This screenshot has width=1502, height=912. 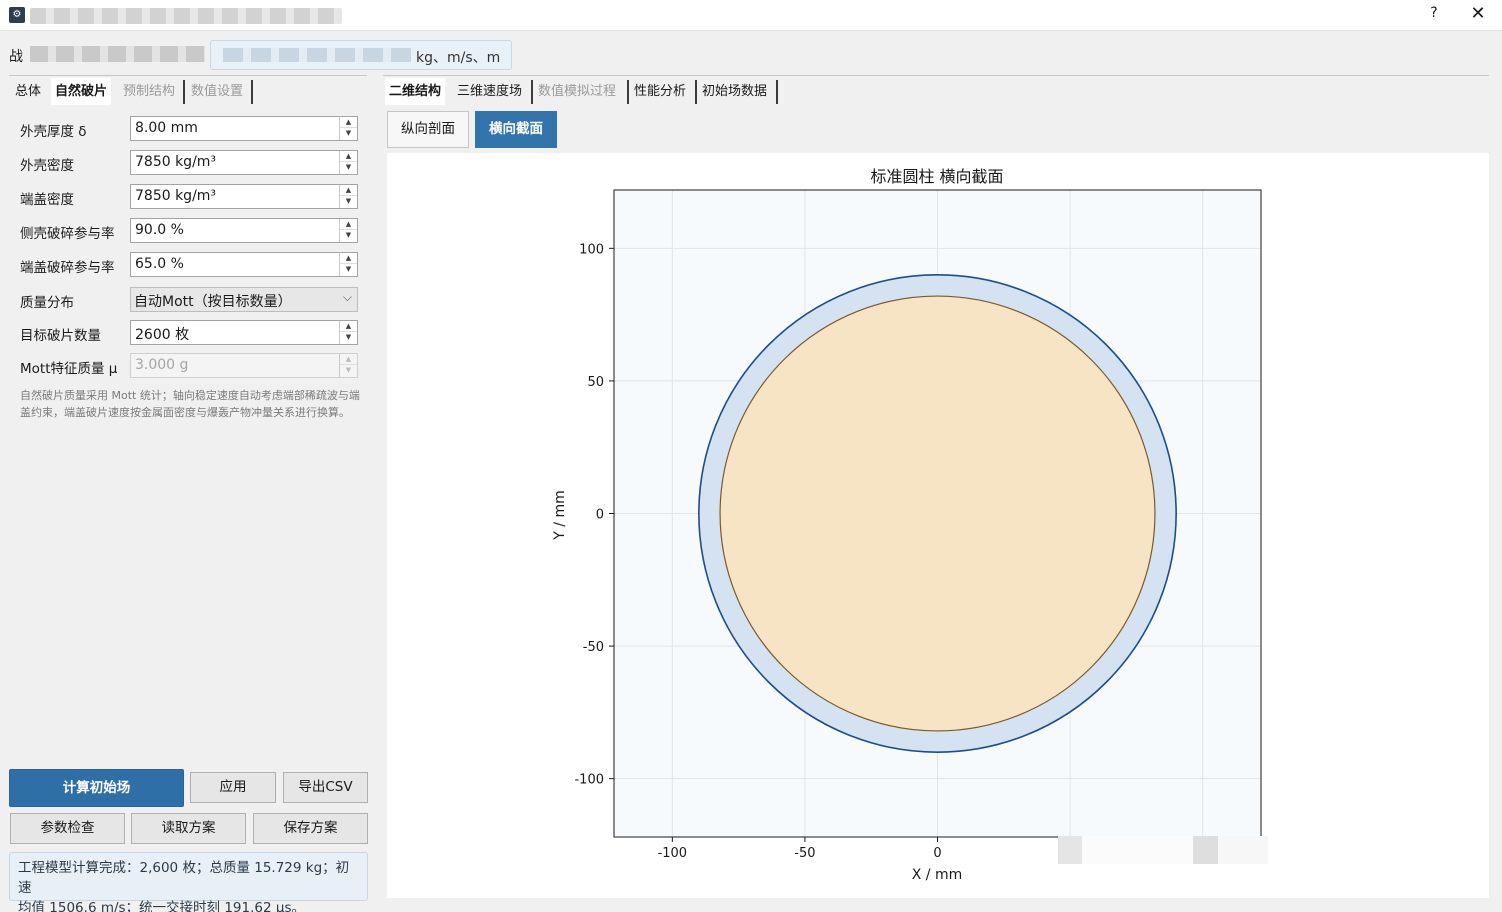 I want to click on cap-fragment-rate-label: 端盖破碎参与率, so click(x=67, y=268).